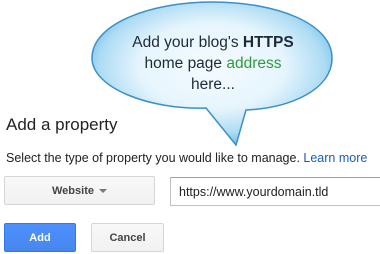 This screenshot has width=380, height=254. I want to click on property-type-label: Website, so click(73, 190).